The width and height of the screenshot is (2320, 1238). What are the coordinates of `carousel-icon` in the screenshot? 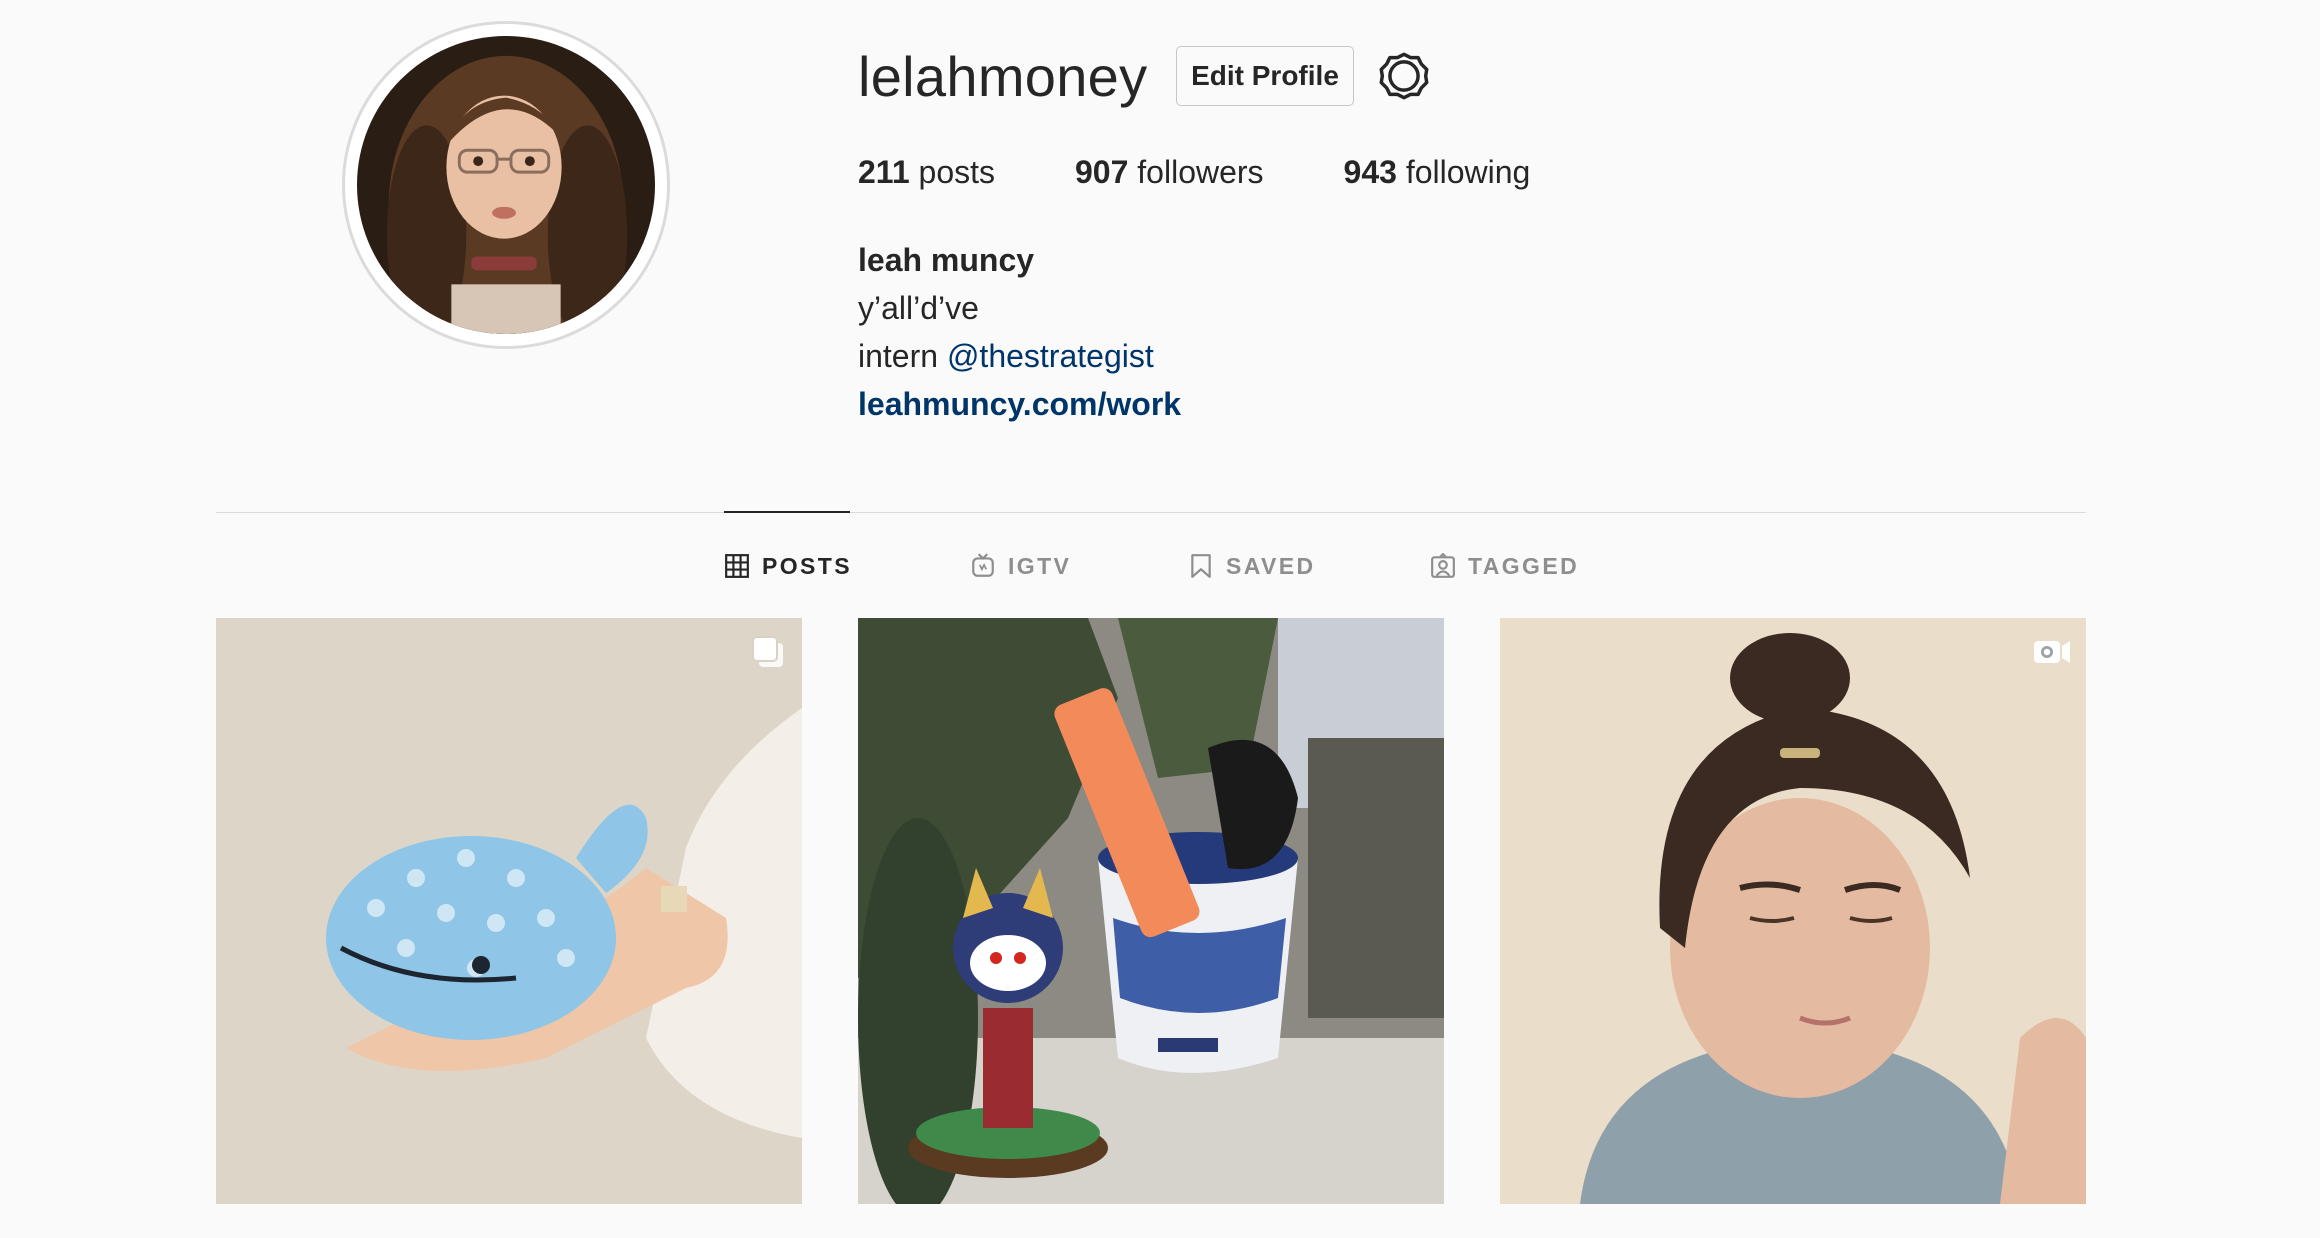 It's located at (767, 651).